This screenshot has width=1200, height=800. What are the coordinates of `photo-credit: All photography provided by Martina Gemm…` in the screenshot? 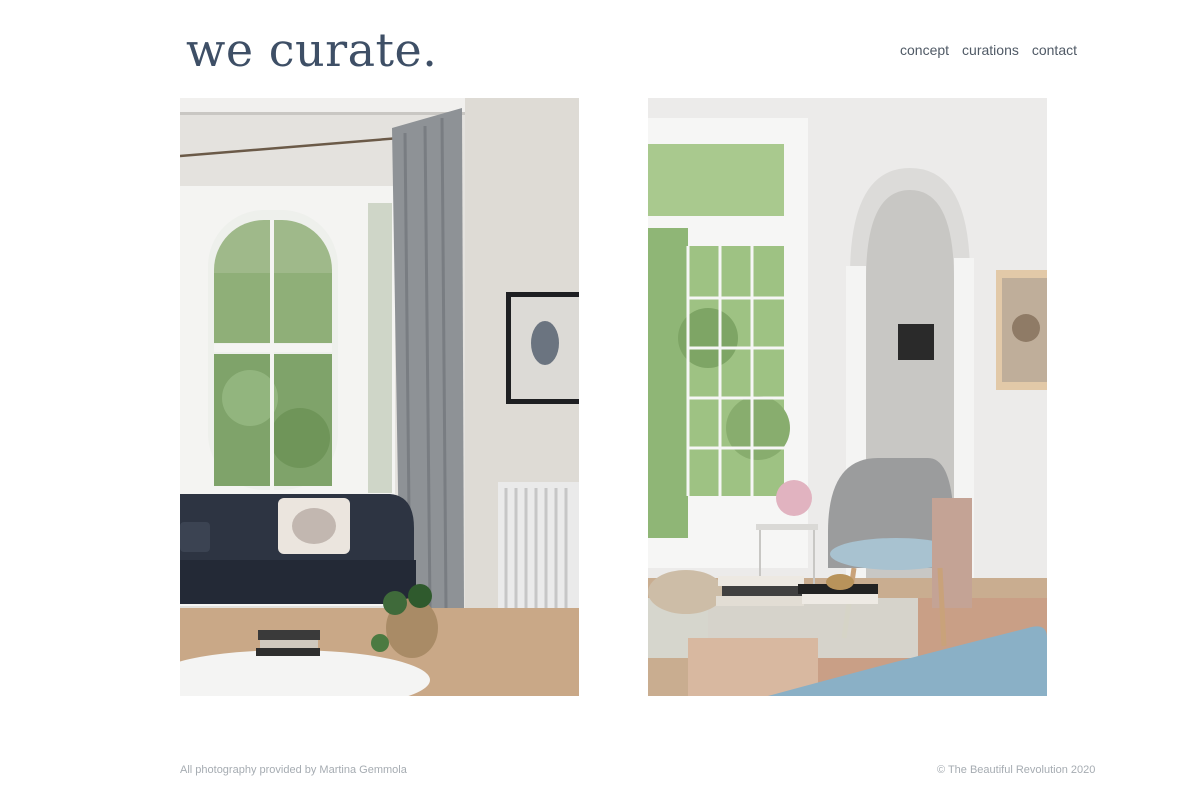 It's located at (293, 770).